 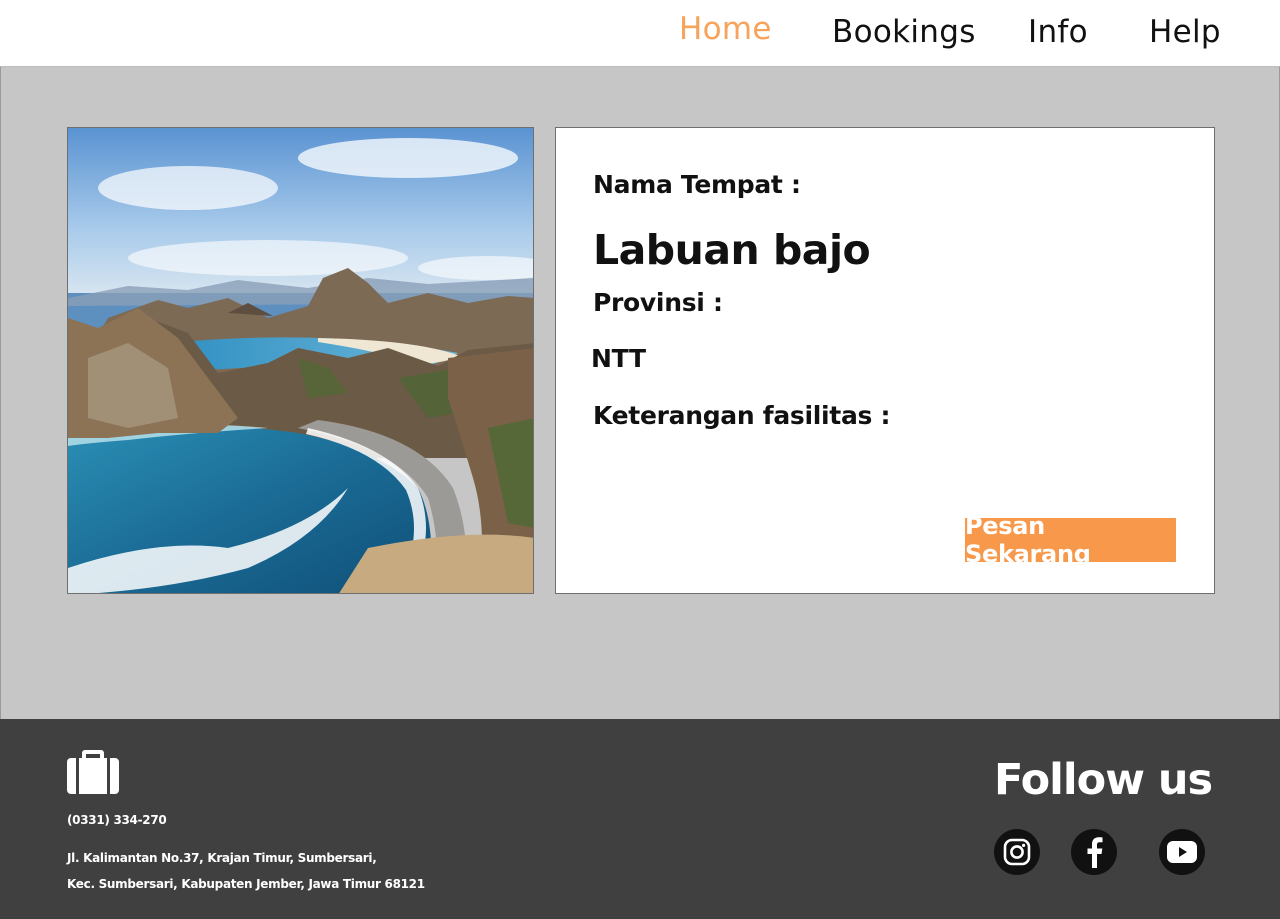 I want to click on book-now-button: Pesan Sekarang, so click(x=1070, y=540).